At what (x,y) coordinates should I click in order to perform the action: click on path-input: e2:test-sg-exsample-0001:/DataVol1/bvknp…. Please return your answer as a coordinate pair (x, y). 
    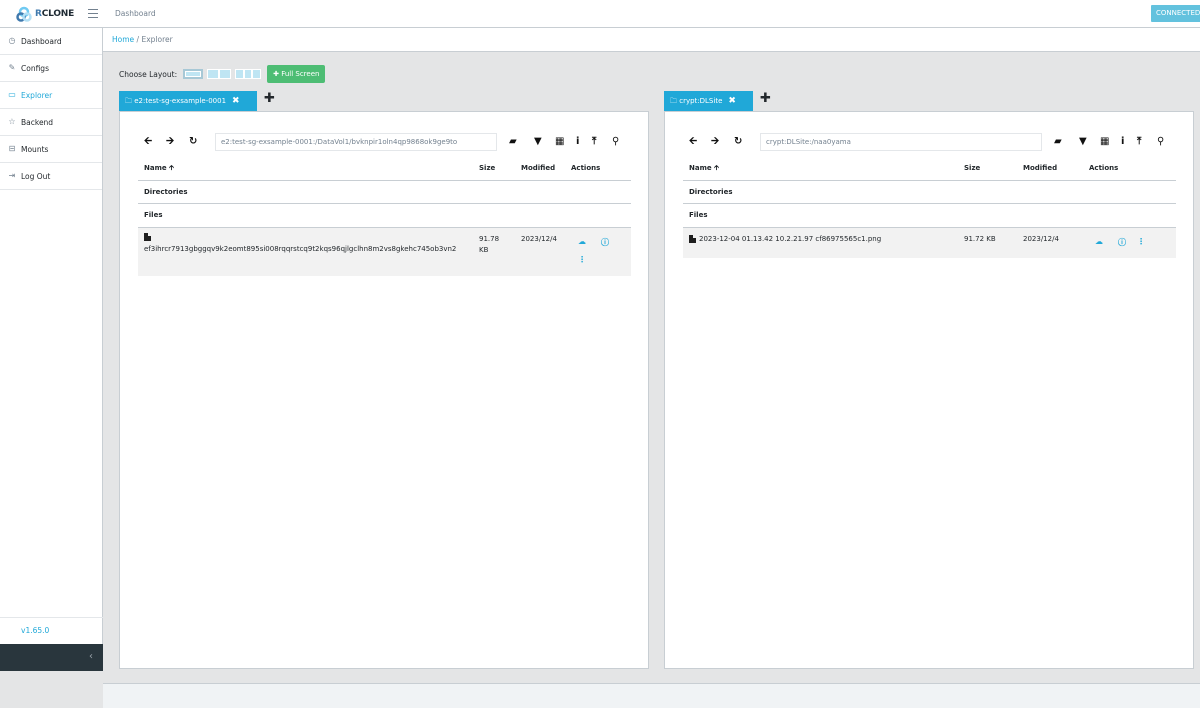
    Looking at the image, I should click on (356, 142).